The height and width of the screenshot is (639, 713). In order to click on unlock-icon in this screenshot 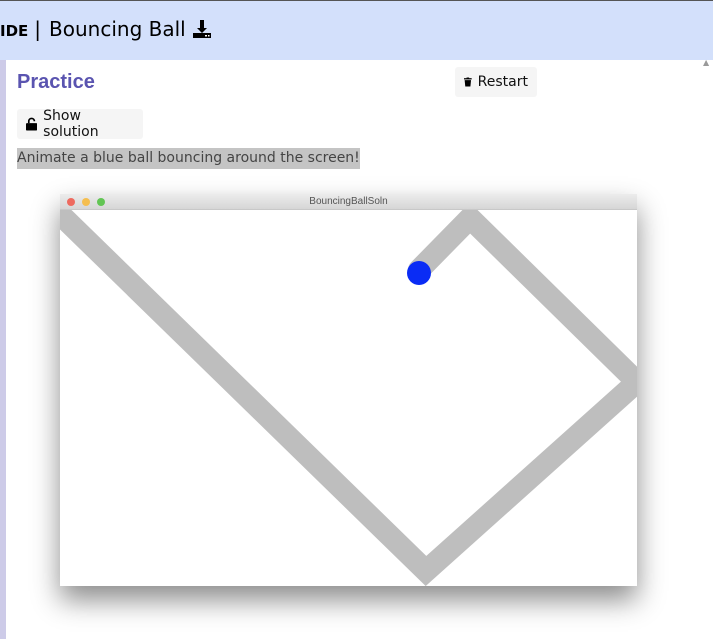, I will do `click(32, 124)`.